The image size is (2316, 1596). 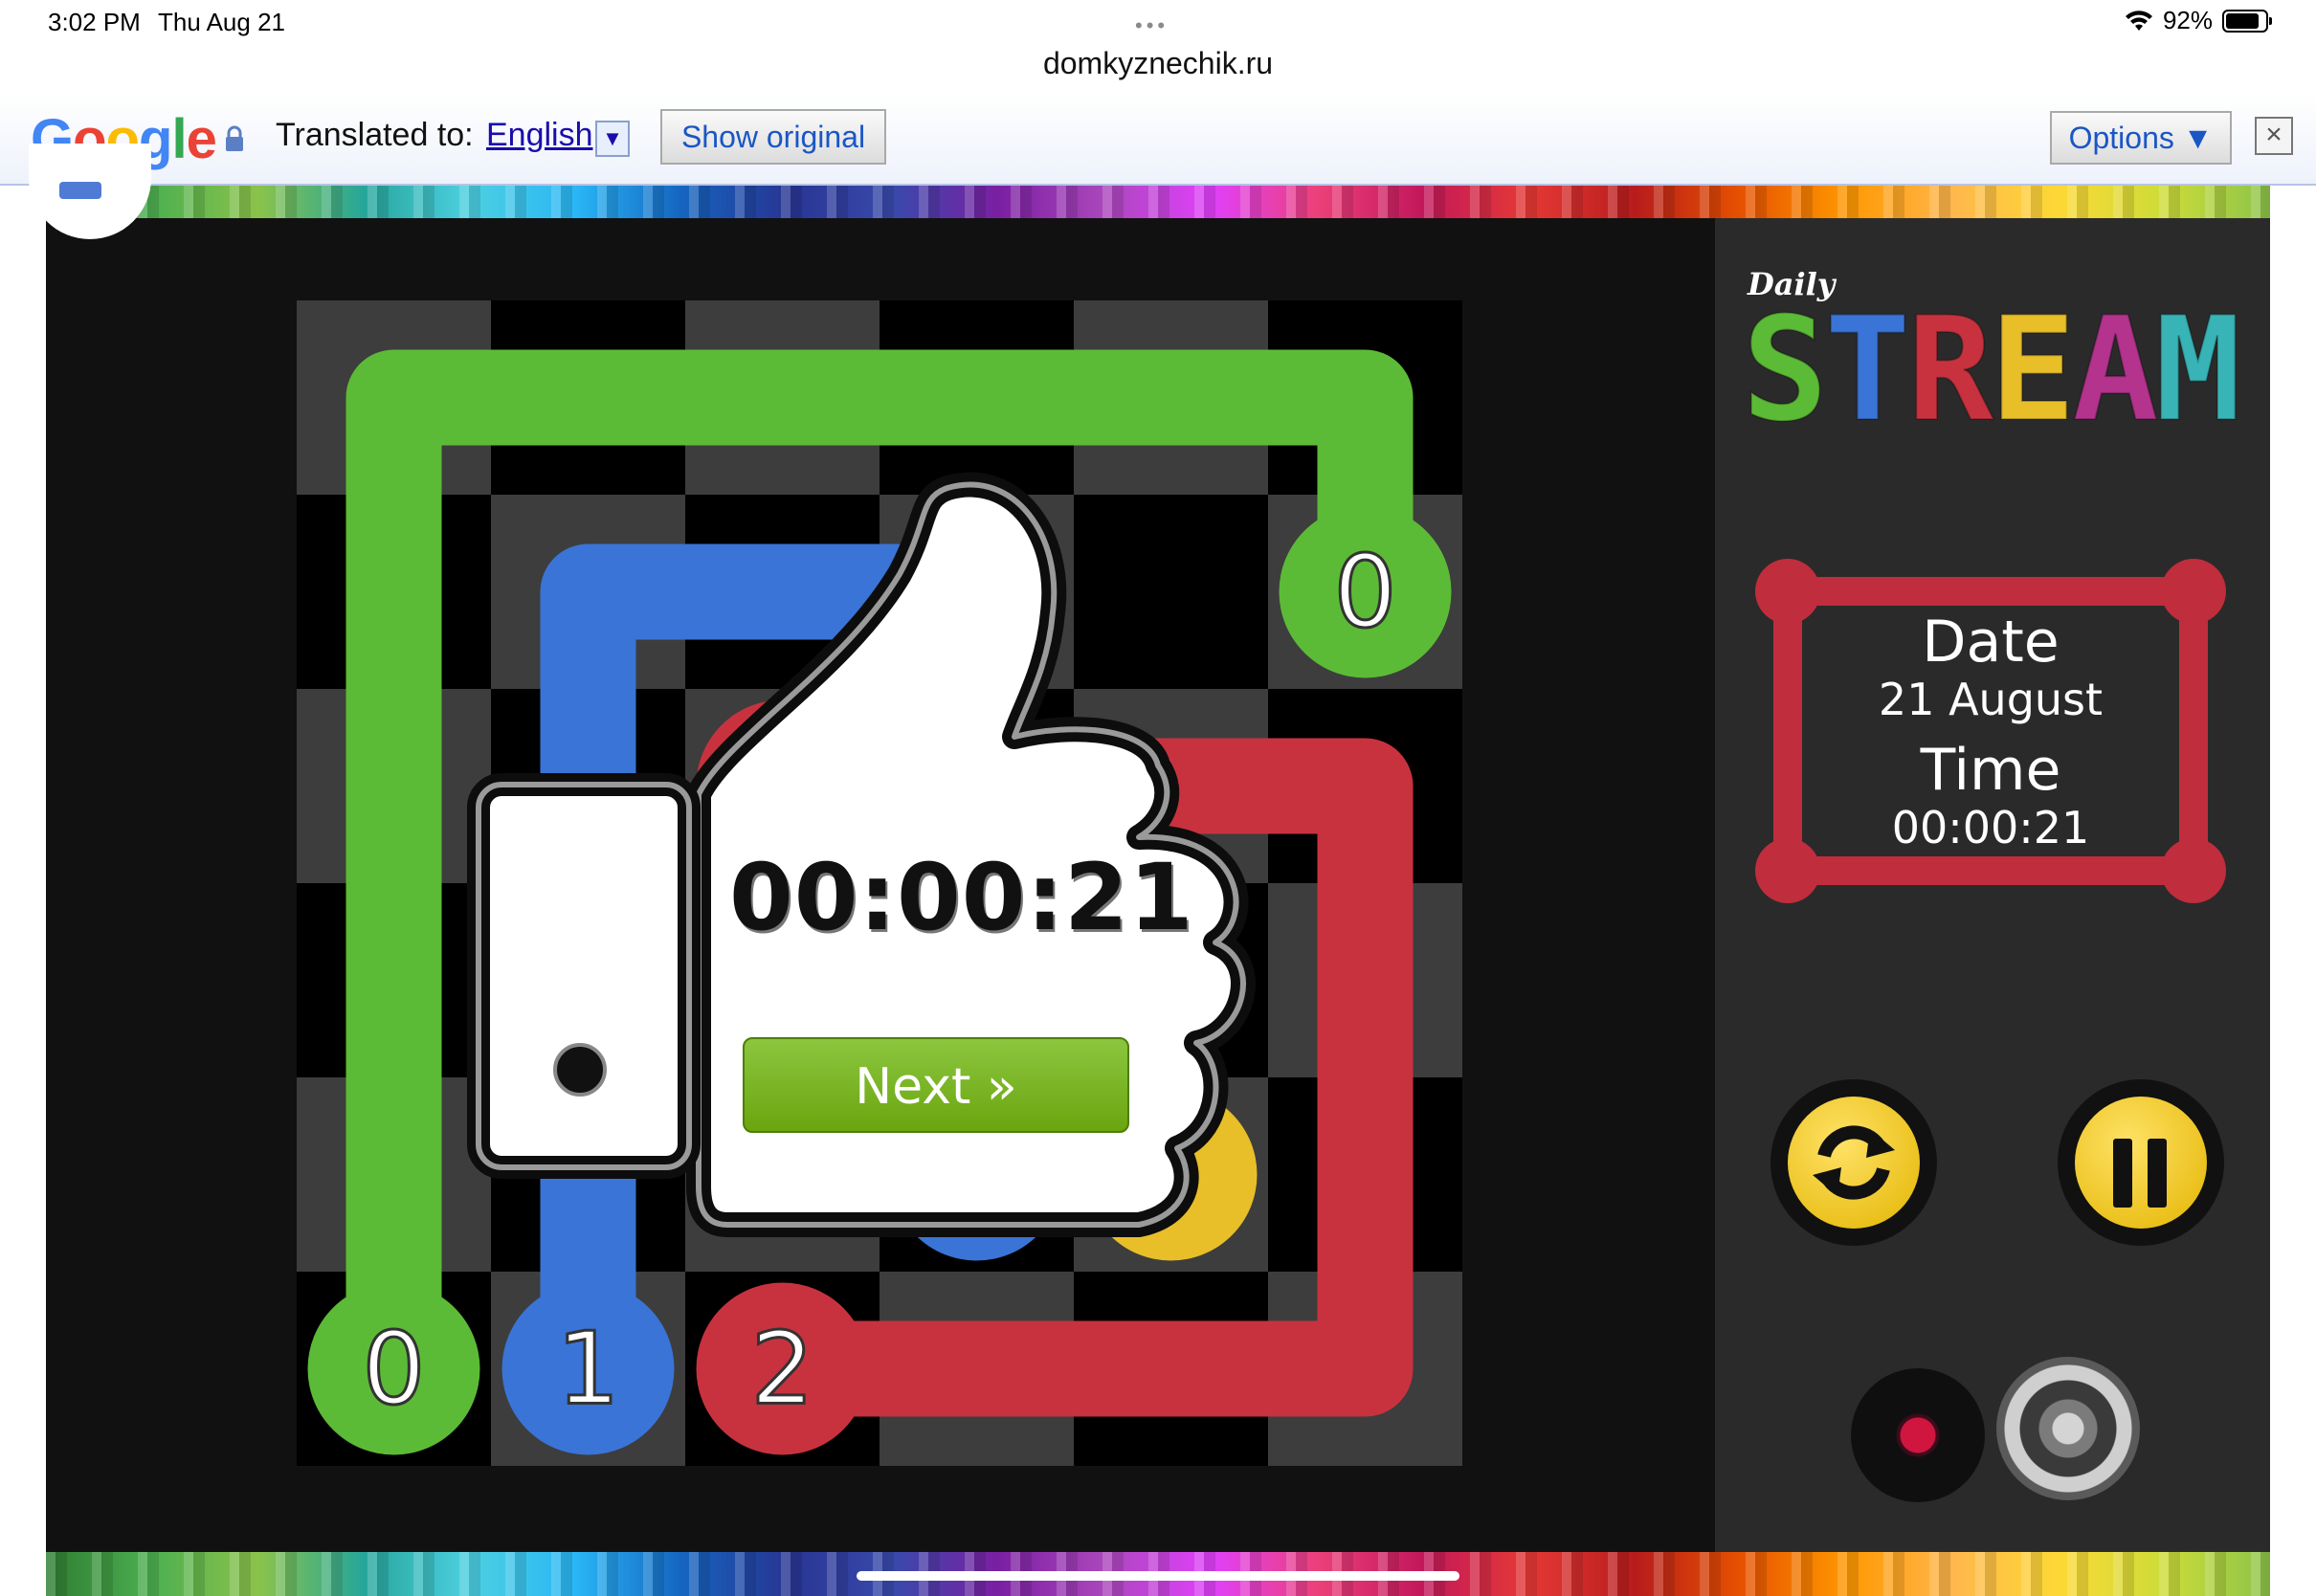 What do you see at coordinates (2115, 371) in the screenshot?
I see `logo-letter: A` at bounding box center [2115, 371].